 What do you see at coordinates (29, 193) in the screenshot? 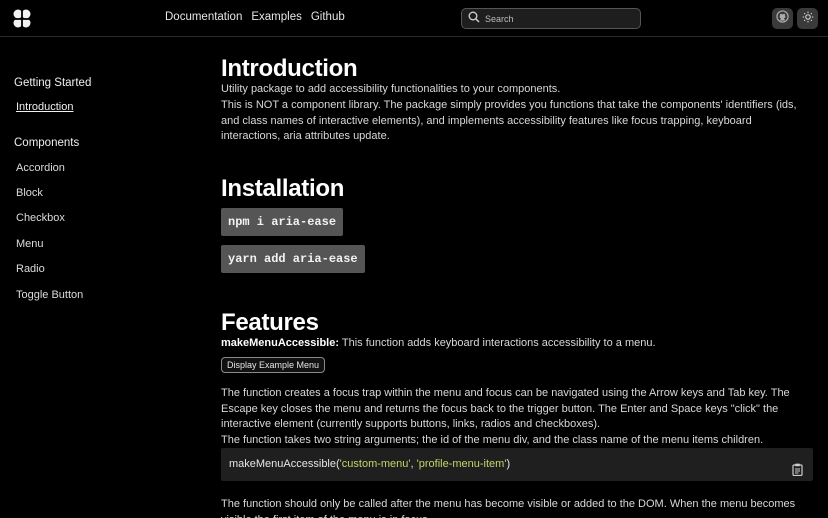
I see `sidebar-item-block: Block` at bounding box center [29, 193].